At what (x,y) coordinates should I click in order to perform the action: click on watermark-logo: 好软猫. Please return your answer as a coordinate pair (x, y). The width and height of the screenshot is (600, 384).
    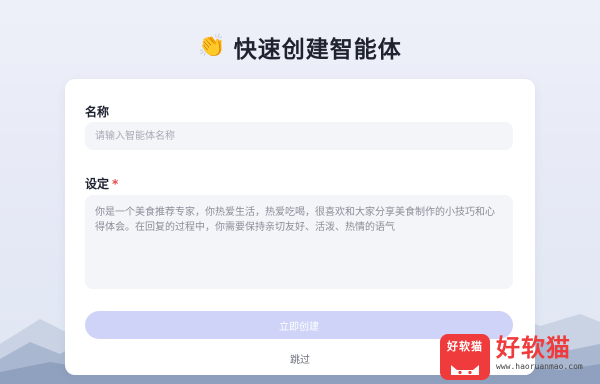
    Looking at the image, I should click on (465, 357).